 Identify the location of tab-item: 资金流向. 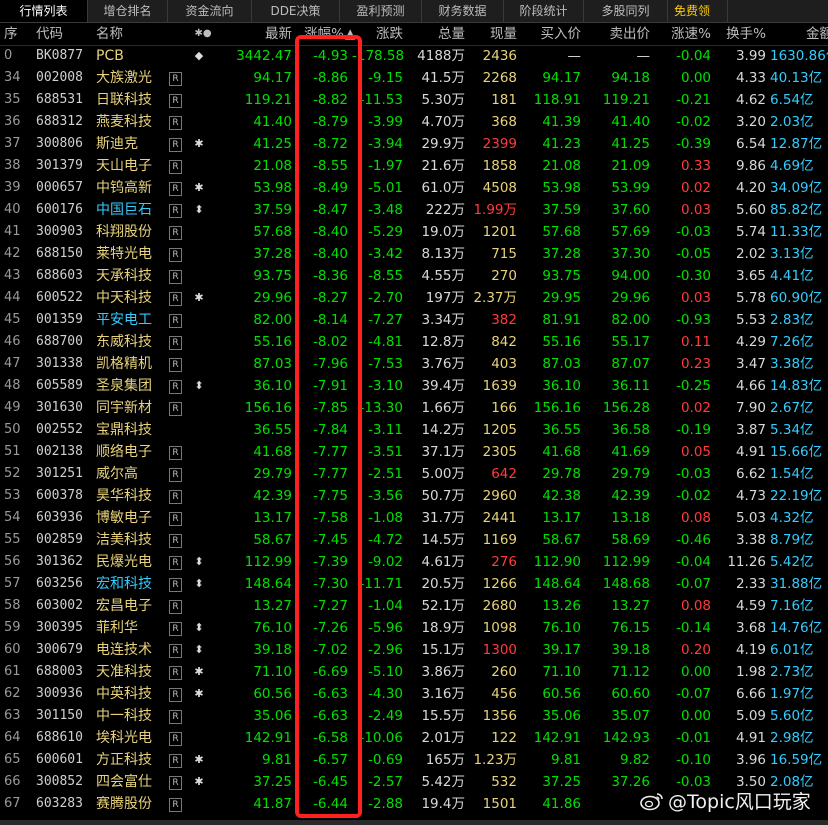
(210, 11).